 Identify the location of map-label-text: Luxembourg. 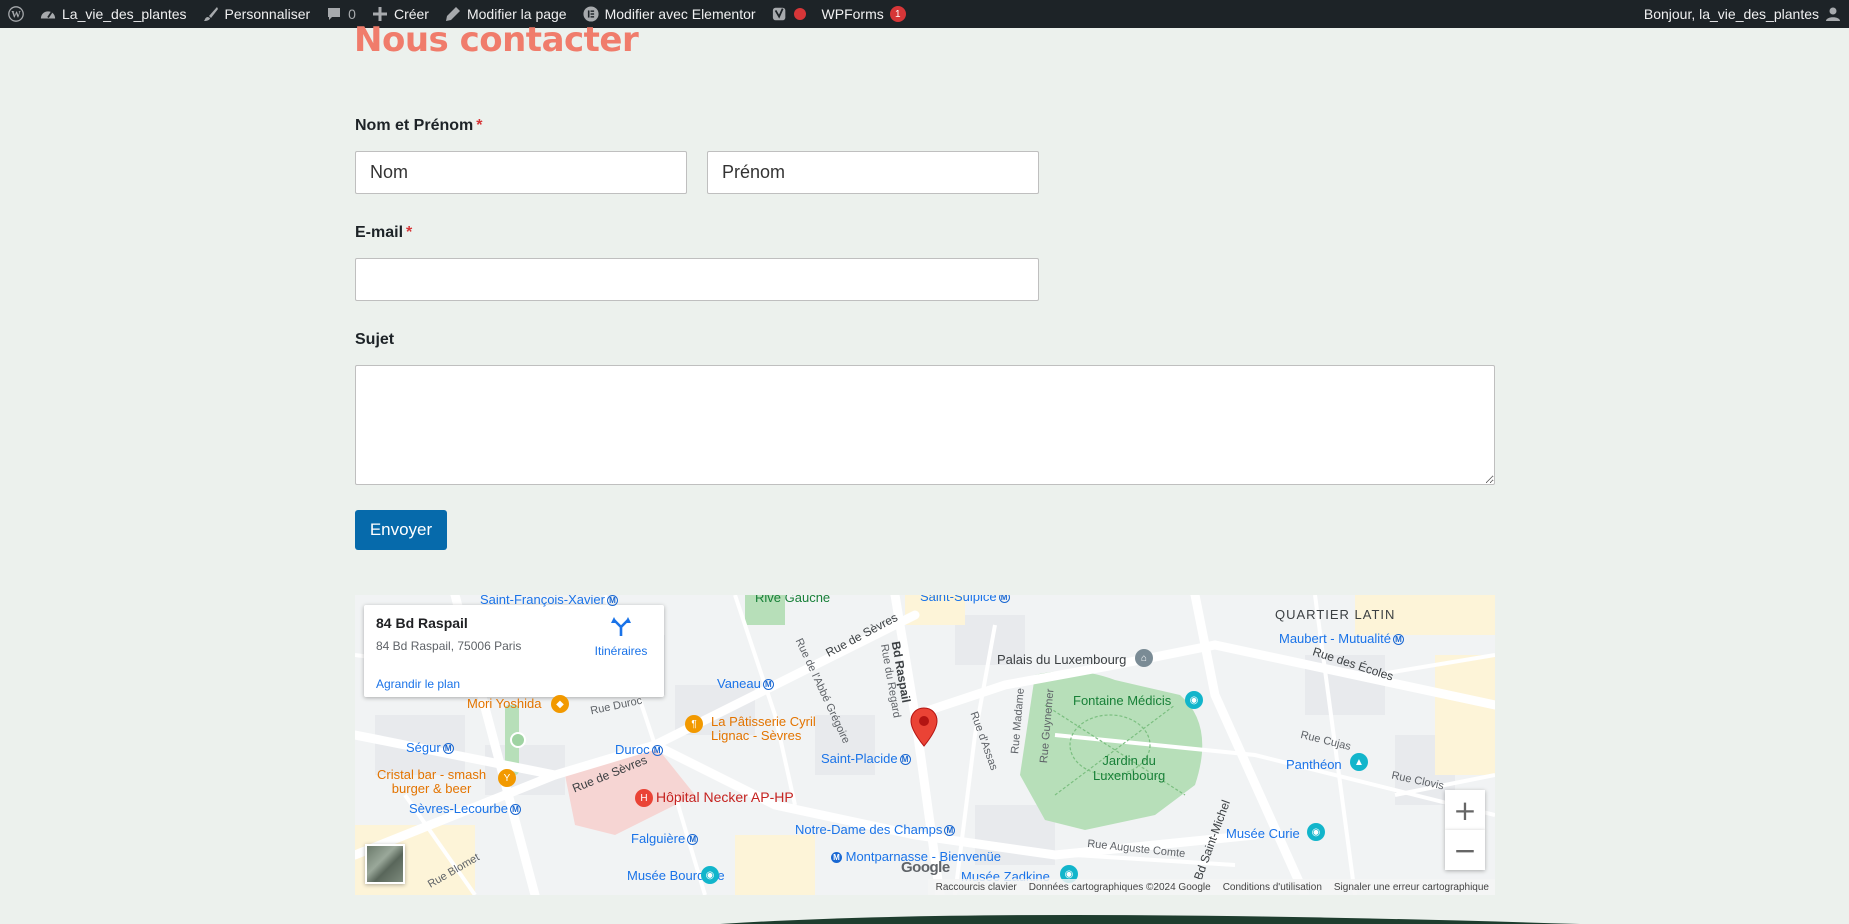
(1129, 775).